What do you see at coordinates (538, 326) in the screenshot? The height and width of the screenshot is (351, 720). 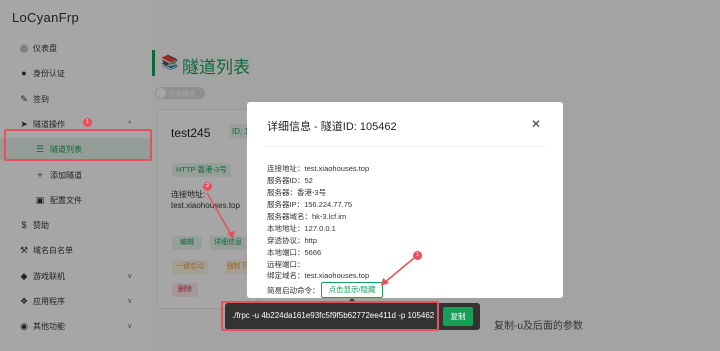 I see `annotation-note: 复制-u及后面的参数` at bounding box center [538, 326].